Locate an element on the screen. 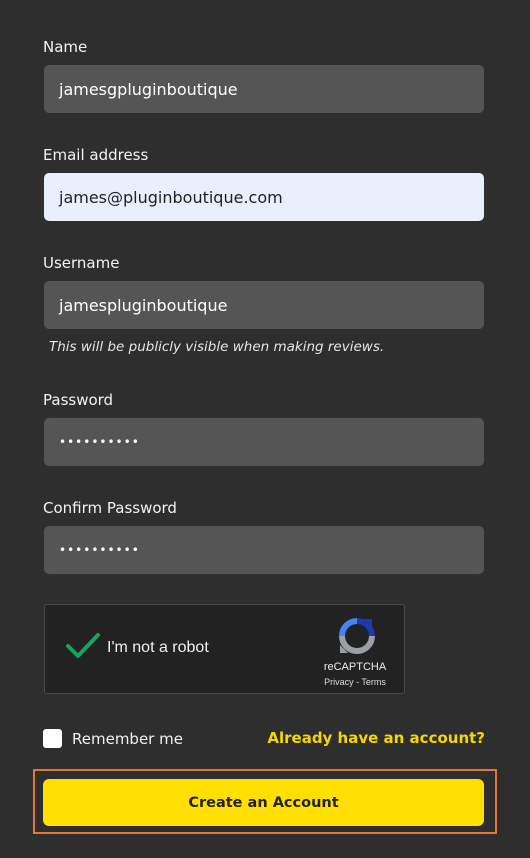 This screenshot has width=530, height=858. remember-me: Remember me is located at coordinates (113, 738).